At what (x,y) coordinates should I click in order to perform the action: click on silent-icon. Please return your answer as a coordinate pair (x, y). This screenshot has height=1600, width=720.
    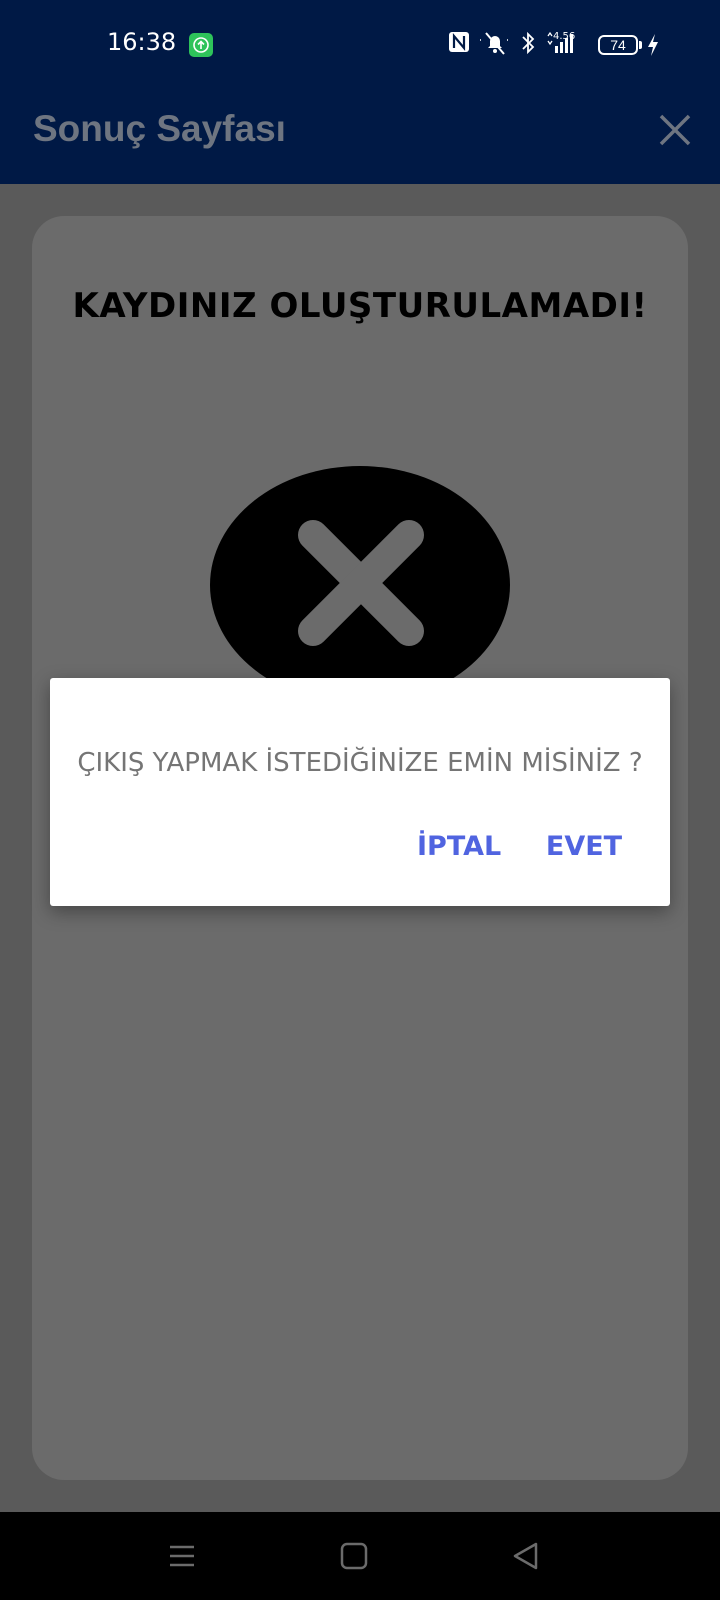
    Looking at the image, I should click on (495, 43).